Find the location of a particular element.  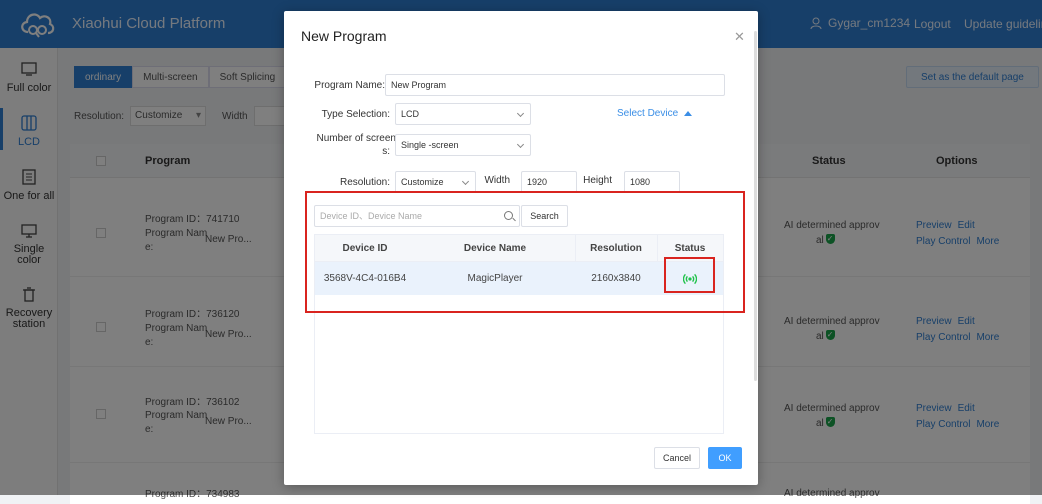

program-name-label: Program Name: is located at coordinates (349, 85).